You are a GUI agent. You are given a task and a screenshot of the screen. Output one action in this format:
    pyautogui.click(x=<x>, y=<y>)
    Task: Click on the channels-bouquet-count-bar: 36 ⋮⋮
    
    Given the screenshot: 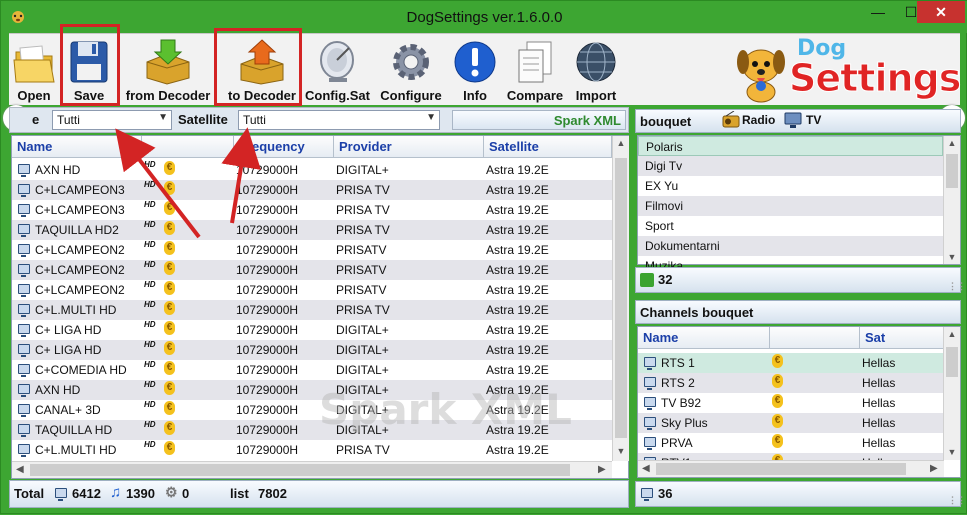 What is the action you would take?
    pyautogui.click(x=800, y=494)
    